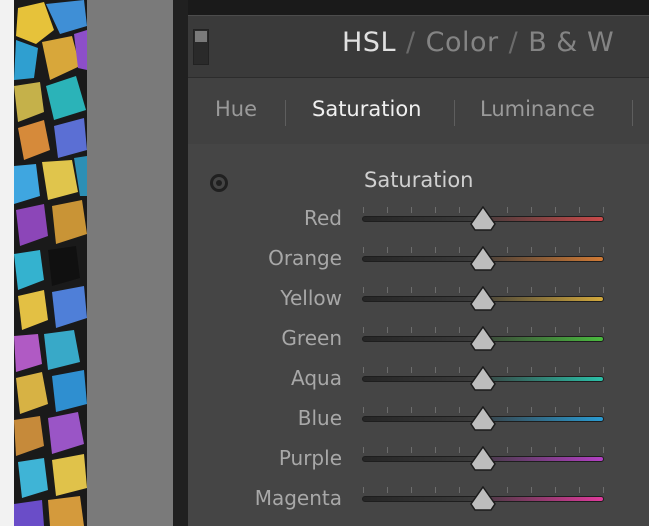  Describe the element at coordinates (418, 419) in the screenshot. I see `slider-row-blue: Blue` at that location.